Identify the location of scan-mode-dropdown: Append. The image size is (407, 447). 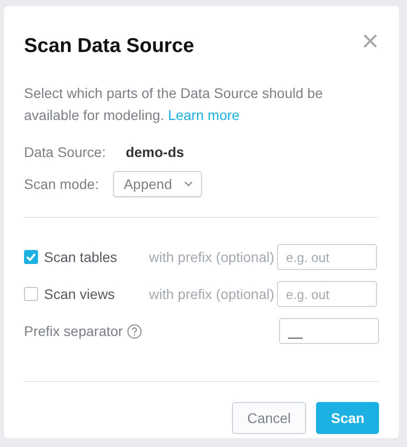
(157, 184).